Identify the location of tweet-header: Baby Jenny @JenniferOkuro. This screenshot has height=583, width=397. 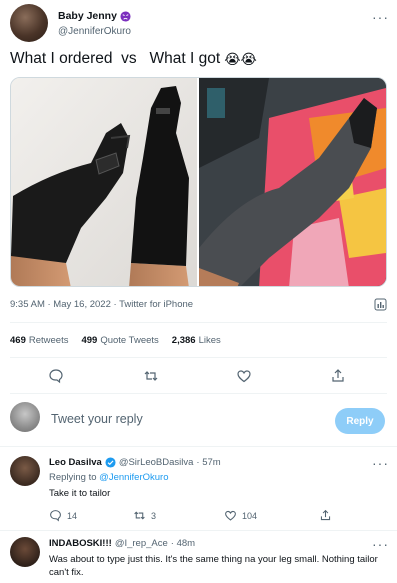
(198, 23).